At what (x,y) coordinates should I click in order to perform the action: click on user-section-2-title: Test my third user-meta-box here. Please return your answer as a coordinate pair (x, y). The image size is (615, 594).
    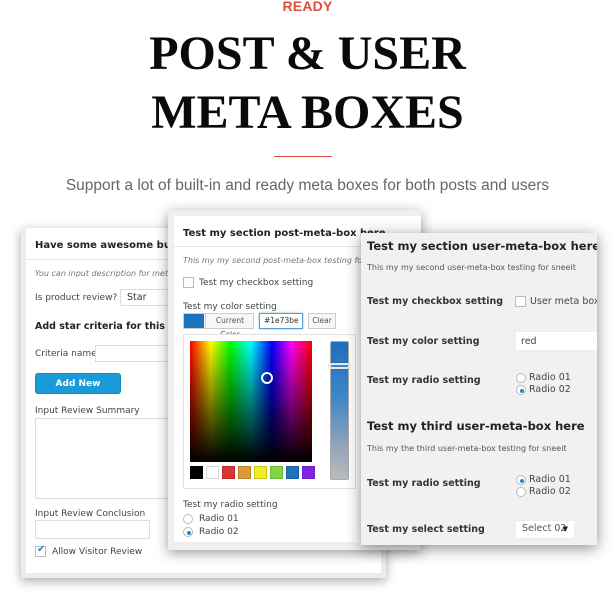
    Looking at the image, I should click on (476, 426).